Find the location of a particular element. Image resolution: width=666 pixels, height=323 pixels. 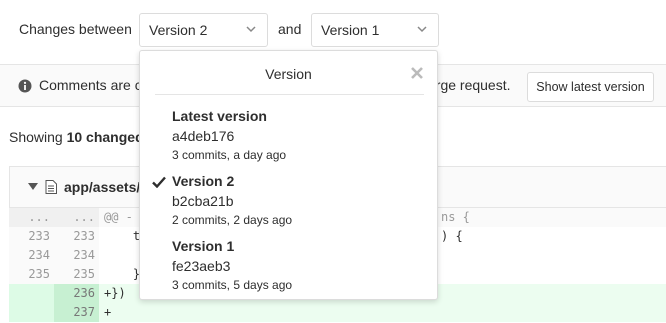

caret-down-icon is located at coordinates (33, 187).